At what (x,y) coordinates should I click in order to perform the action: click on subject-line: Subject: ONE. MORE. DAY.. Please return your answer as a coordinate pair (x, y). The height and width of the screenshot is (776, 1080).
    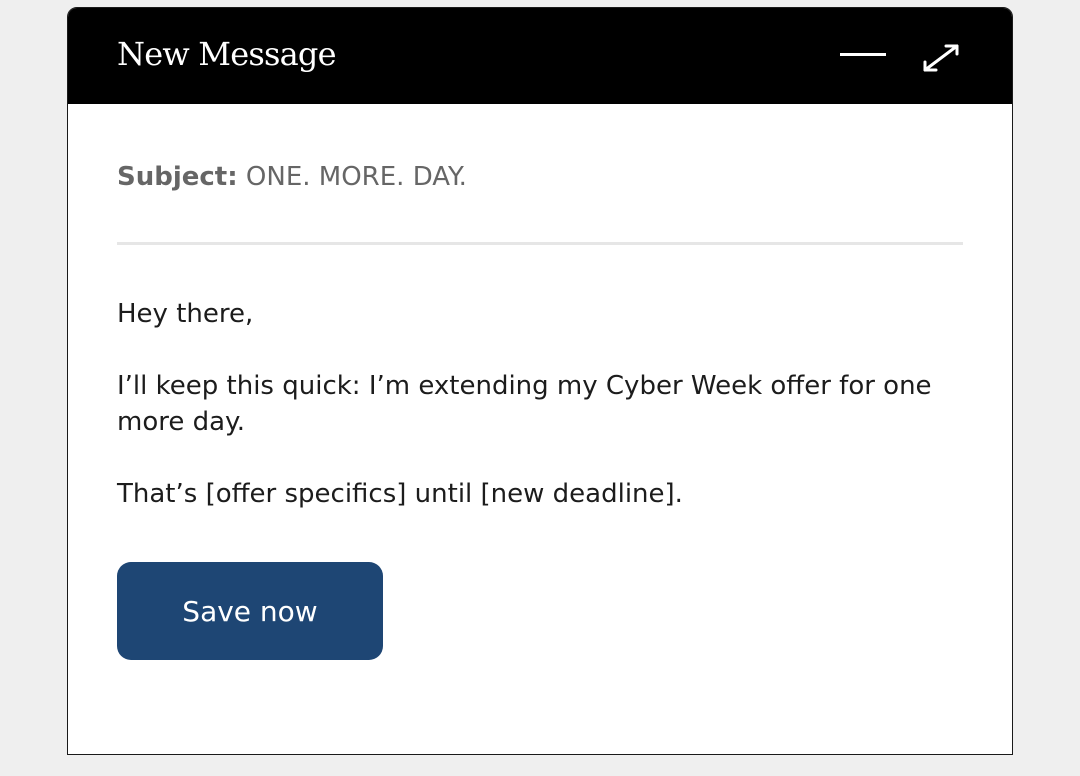
    Looking at the image, I should click on (292, 177).